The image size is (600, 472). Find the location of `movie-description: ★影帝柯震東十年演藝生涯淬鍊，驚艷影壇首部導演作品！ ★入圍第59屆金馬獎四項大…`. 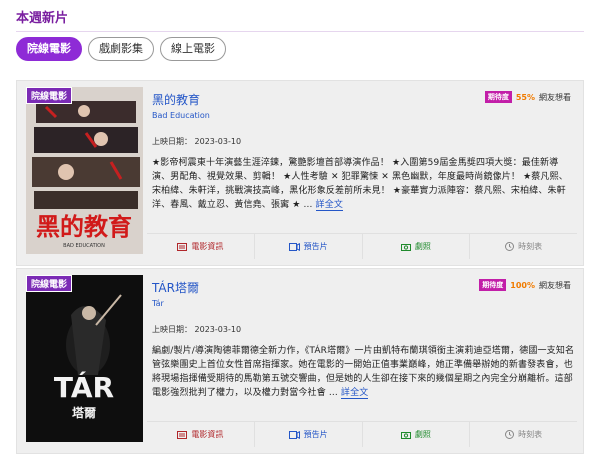

movie-description: ★影帝柯震東十年演藝生涯淬鍊，驚艷影壇首部導演作品！ ★入圍第59屆金馬獎四項大… is located at coordinates (363, 184).